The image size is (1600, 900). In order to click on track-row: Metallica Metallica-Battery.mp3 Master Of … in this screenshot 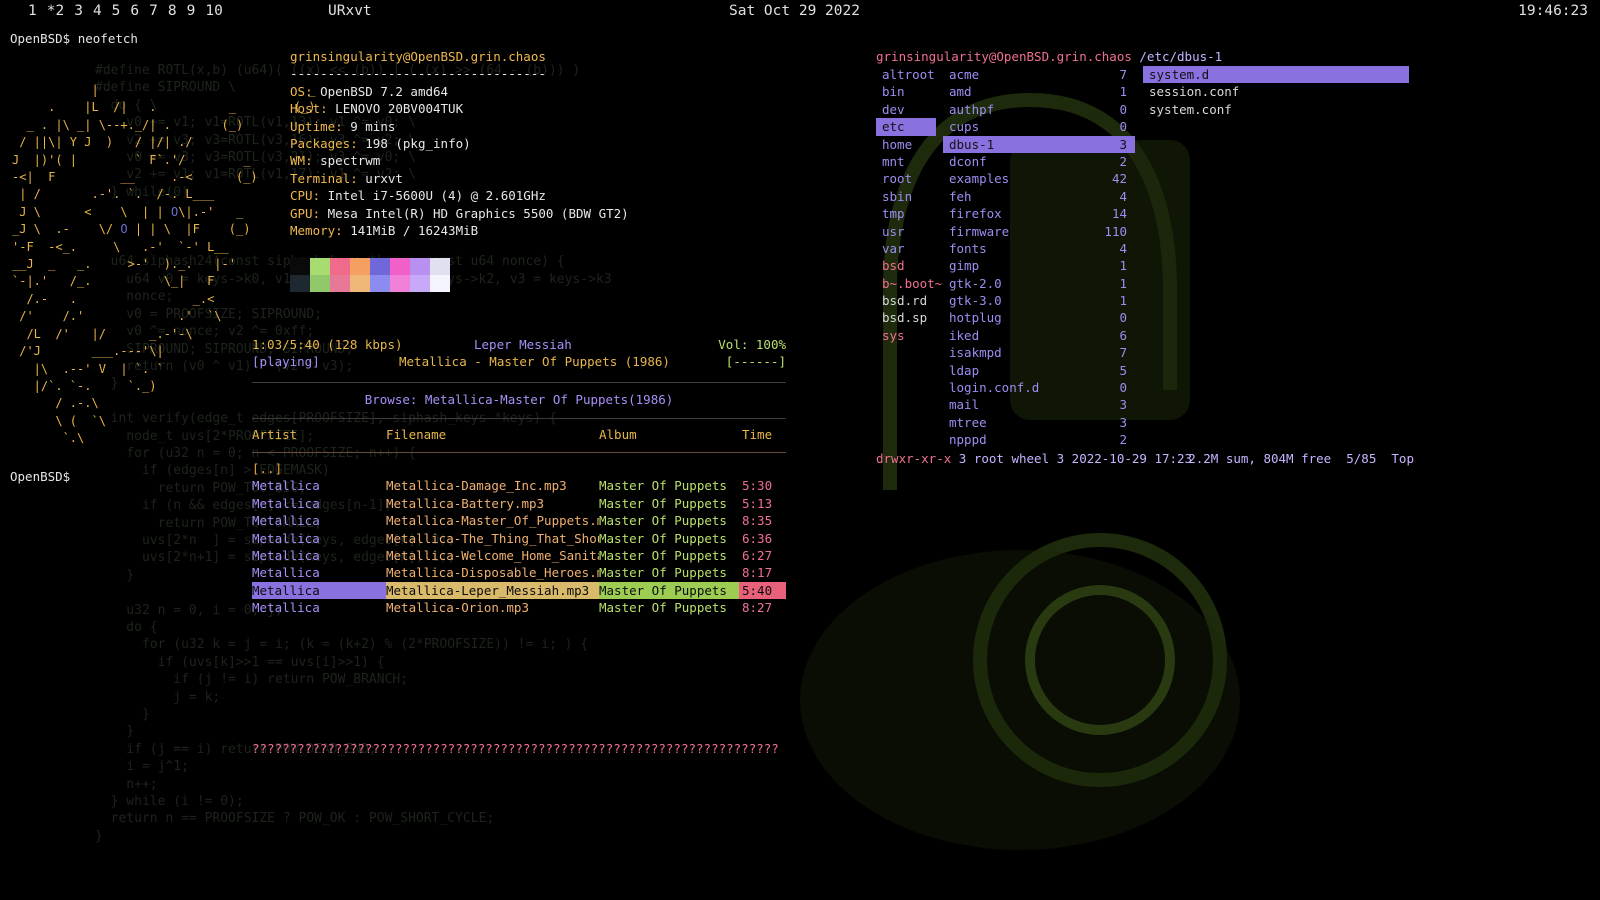, I will do `click(519, 503)`.